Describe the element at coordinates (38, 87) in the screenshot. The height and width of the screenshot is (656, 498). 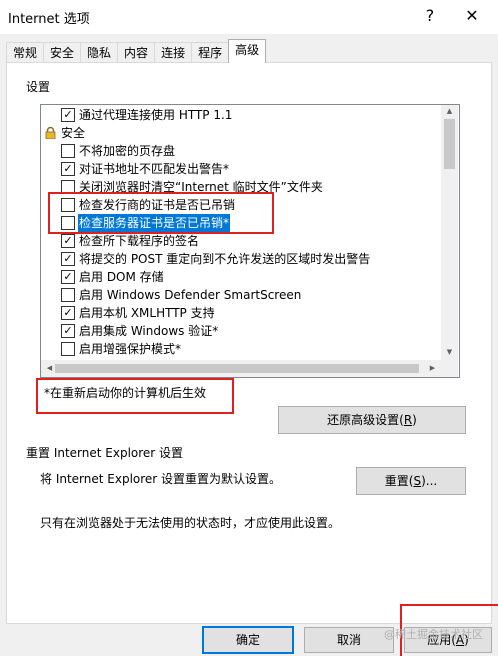
I see `settings-section-label: 设置` at that location.